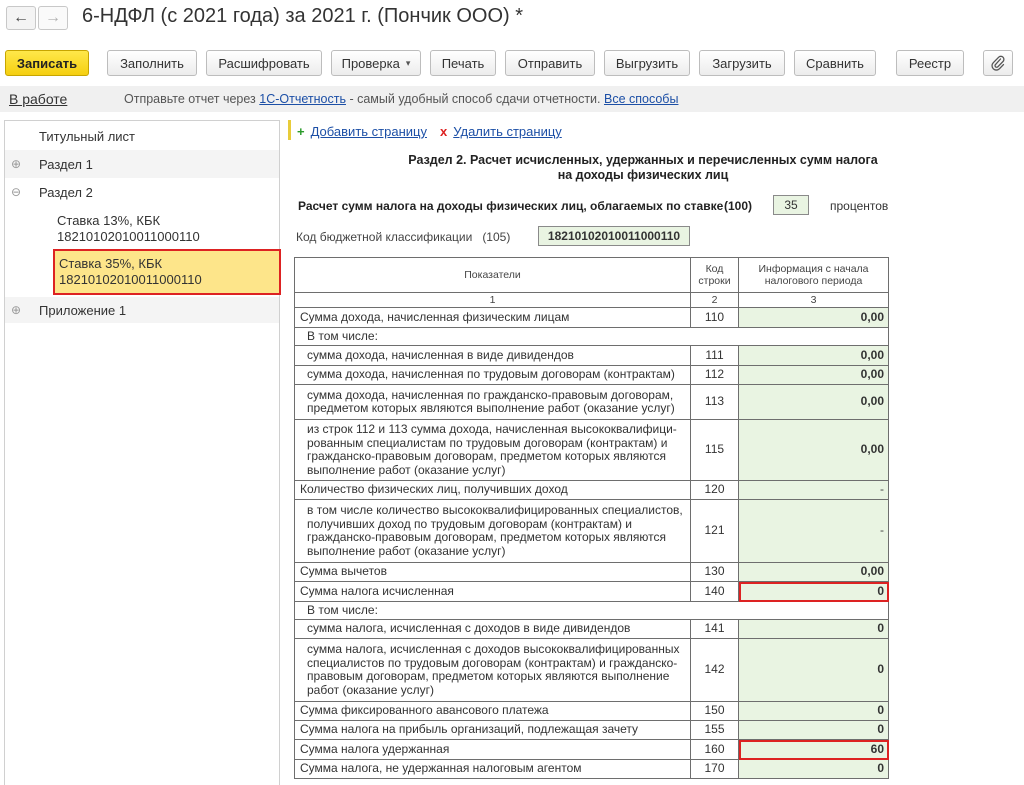 The height and width of the screenshot is (785, 1024). What do you see at coordinates (47, 63) in the screenshot?
I see `save-button: Записать` at bounding box center [47, 63].